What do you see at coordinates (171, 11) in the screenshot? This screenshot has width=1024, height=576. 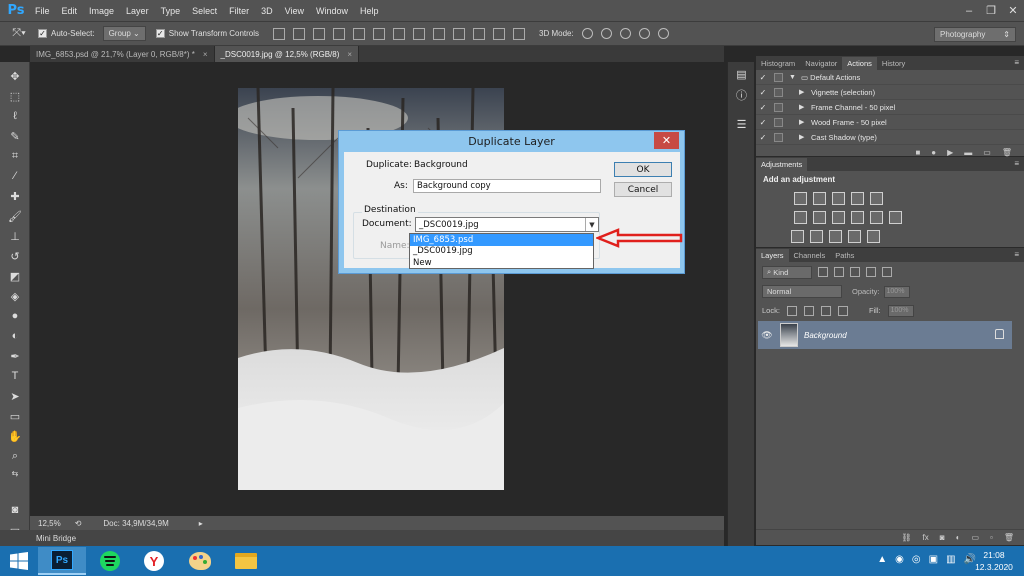 I see `menu-type: Type` at bounding box center [171, 11].